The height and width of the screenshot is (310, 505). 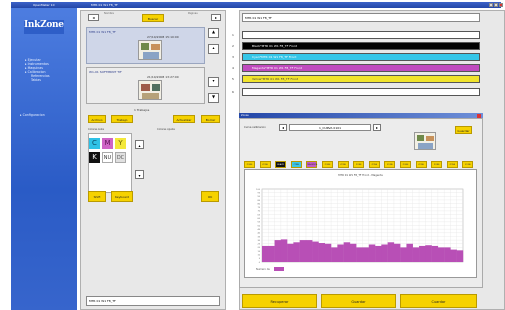 I want to click on color-chip-black: K, so click(x=94, y=157).